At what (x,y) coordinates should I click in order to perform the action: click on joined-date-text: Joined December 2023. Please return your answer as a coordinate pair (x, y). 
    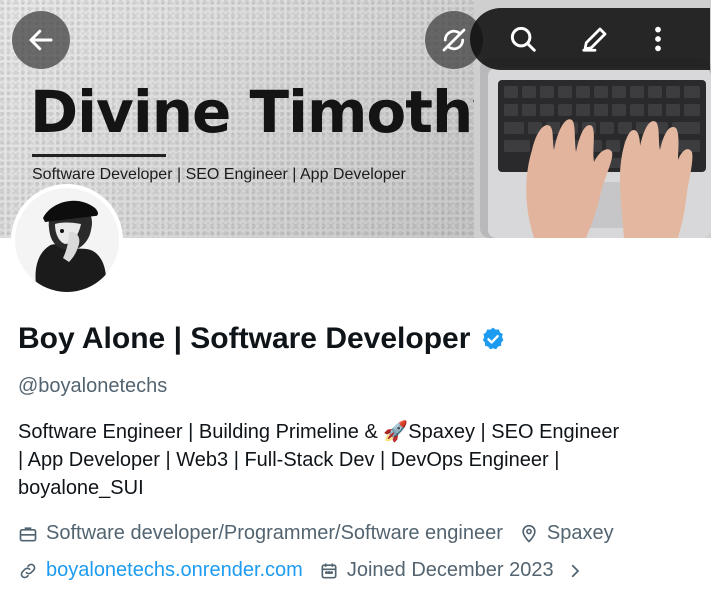
    Looking at the image, I should click on (450, 570).